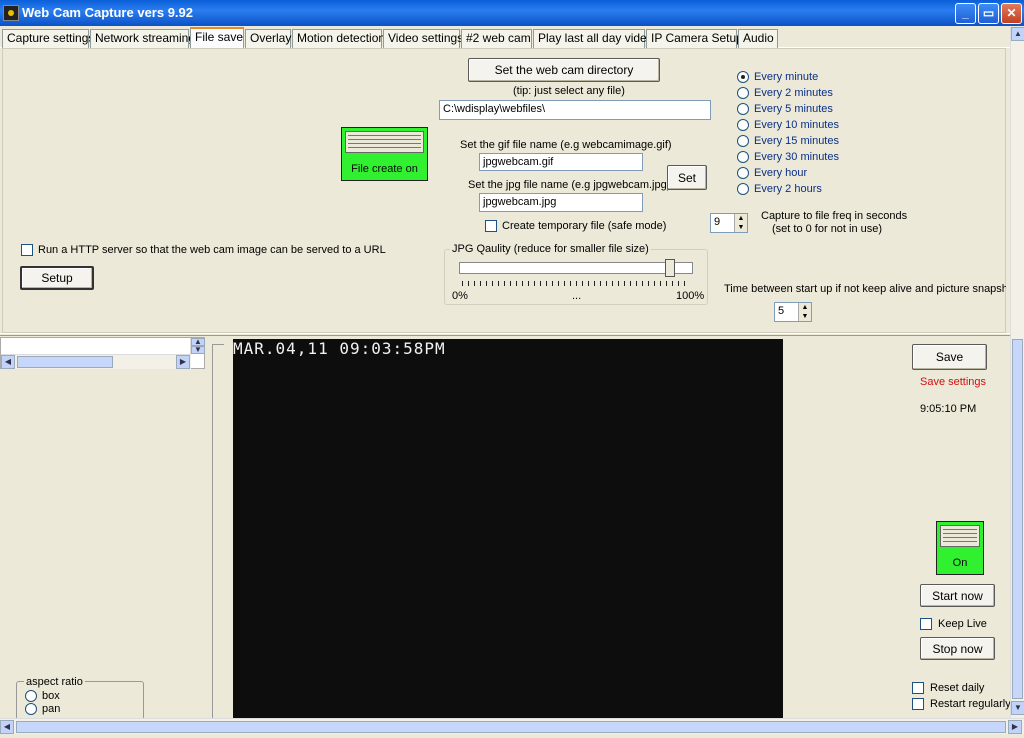  Describe the element at coordinates (781, 311) in the screenshot. I see `startup-interval-value: 5` at that location.